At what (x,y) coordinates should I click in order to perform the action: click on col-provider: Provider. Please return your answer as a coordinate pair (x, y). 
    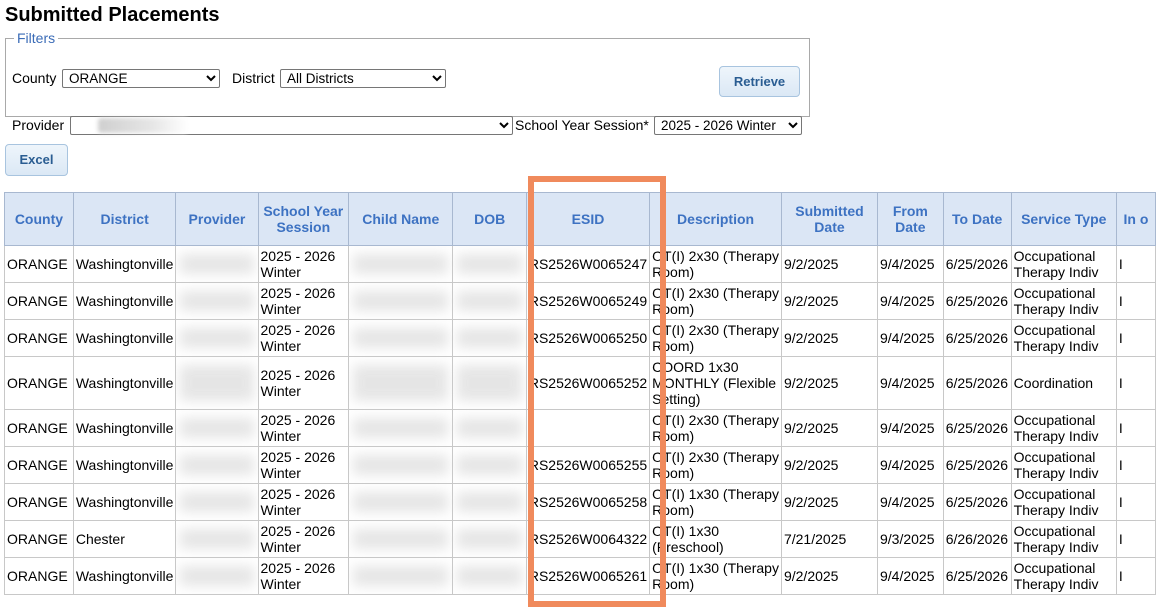
    Looking at the image, I should click on (217, 219).